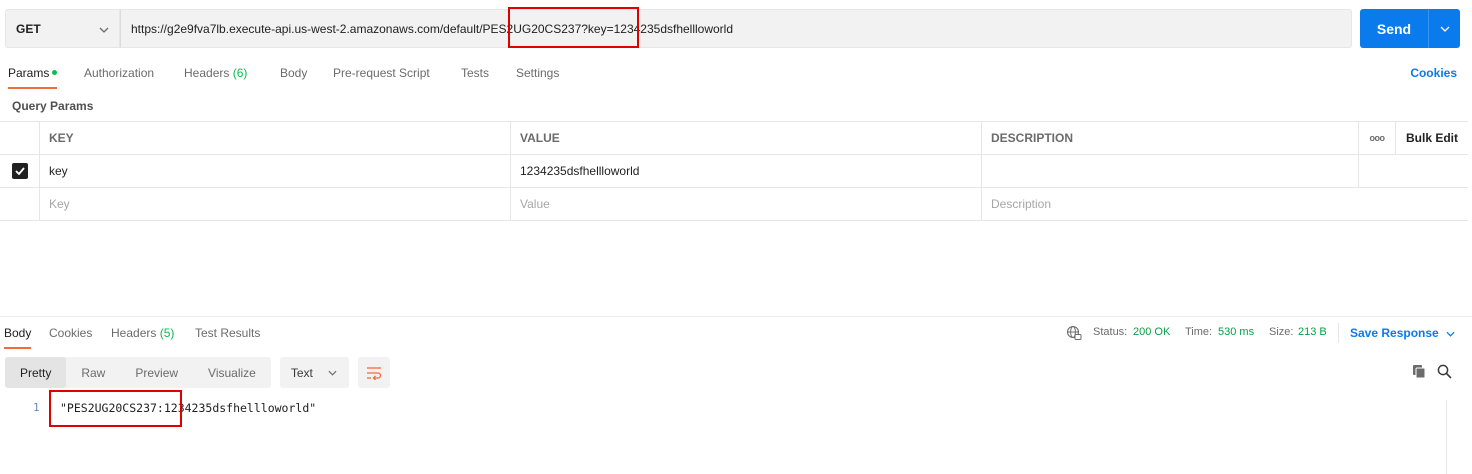  Describe the element at coordinates (55, 73) in the screenshot. I see `active-dot-icon` at that location.